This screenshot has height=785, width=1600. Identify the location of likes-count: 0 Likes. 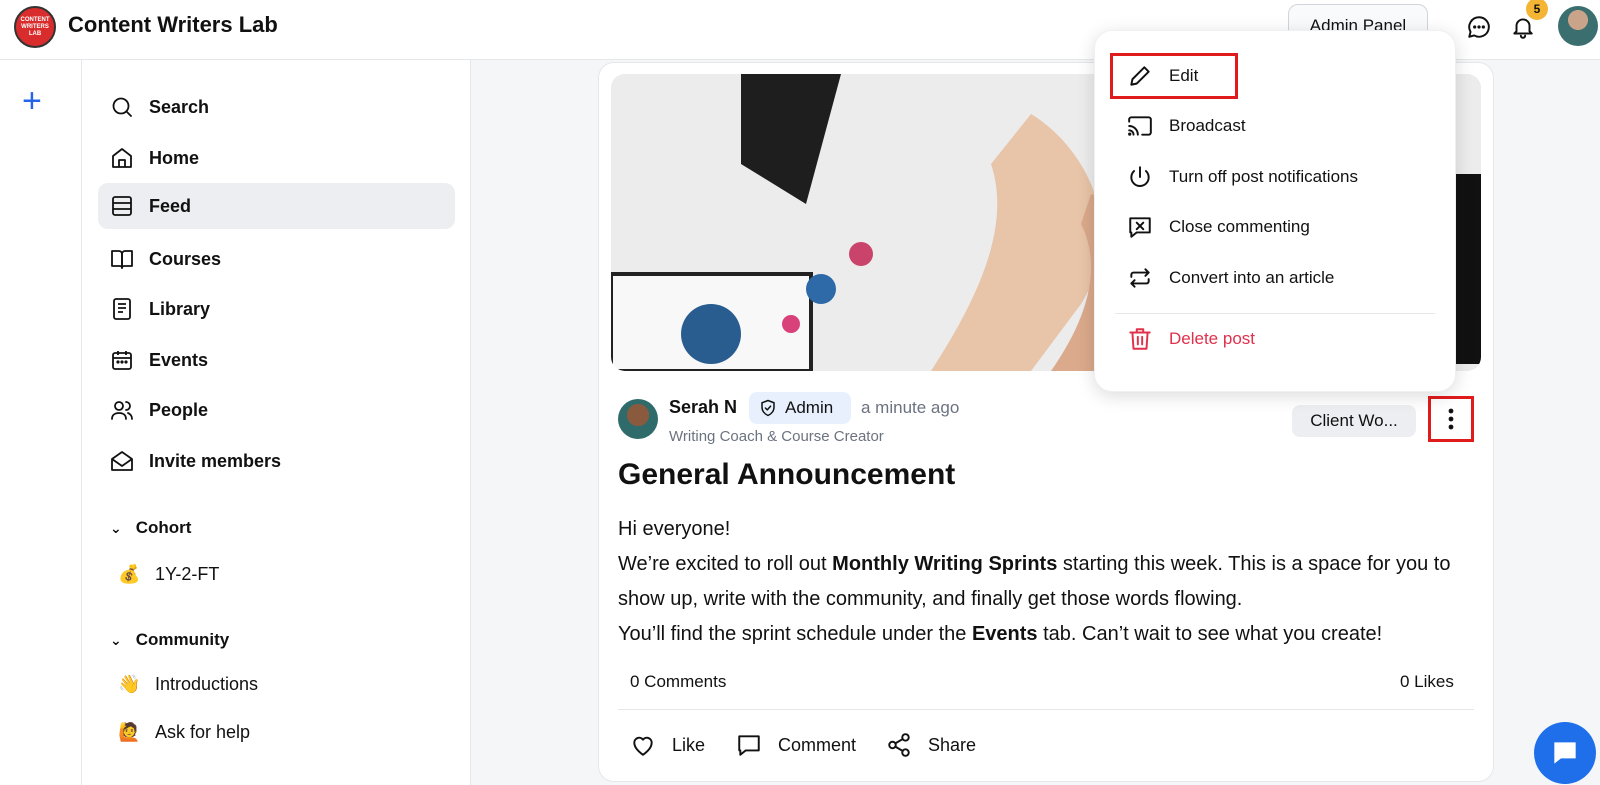
(1427, 682).